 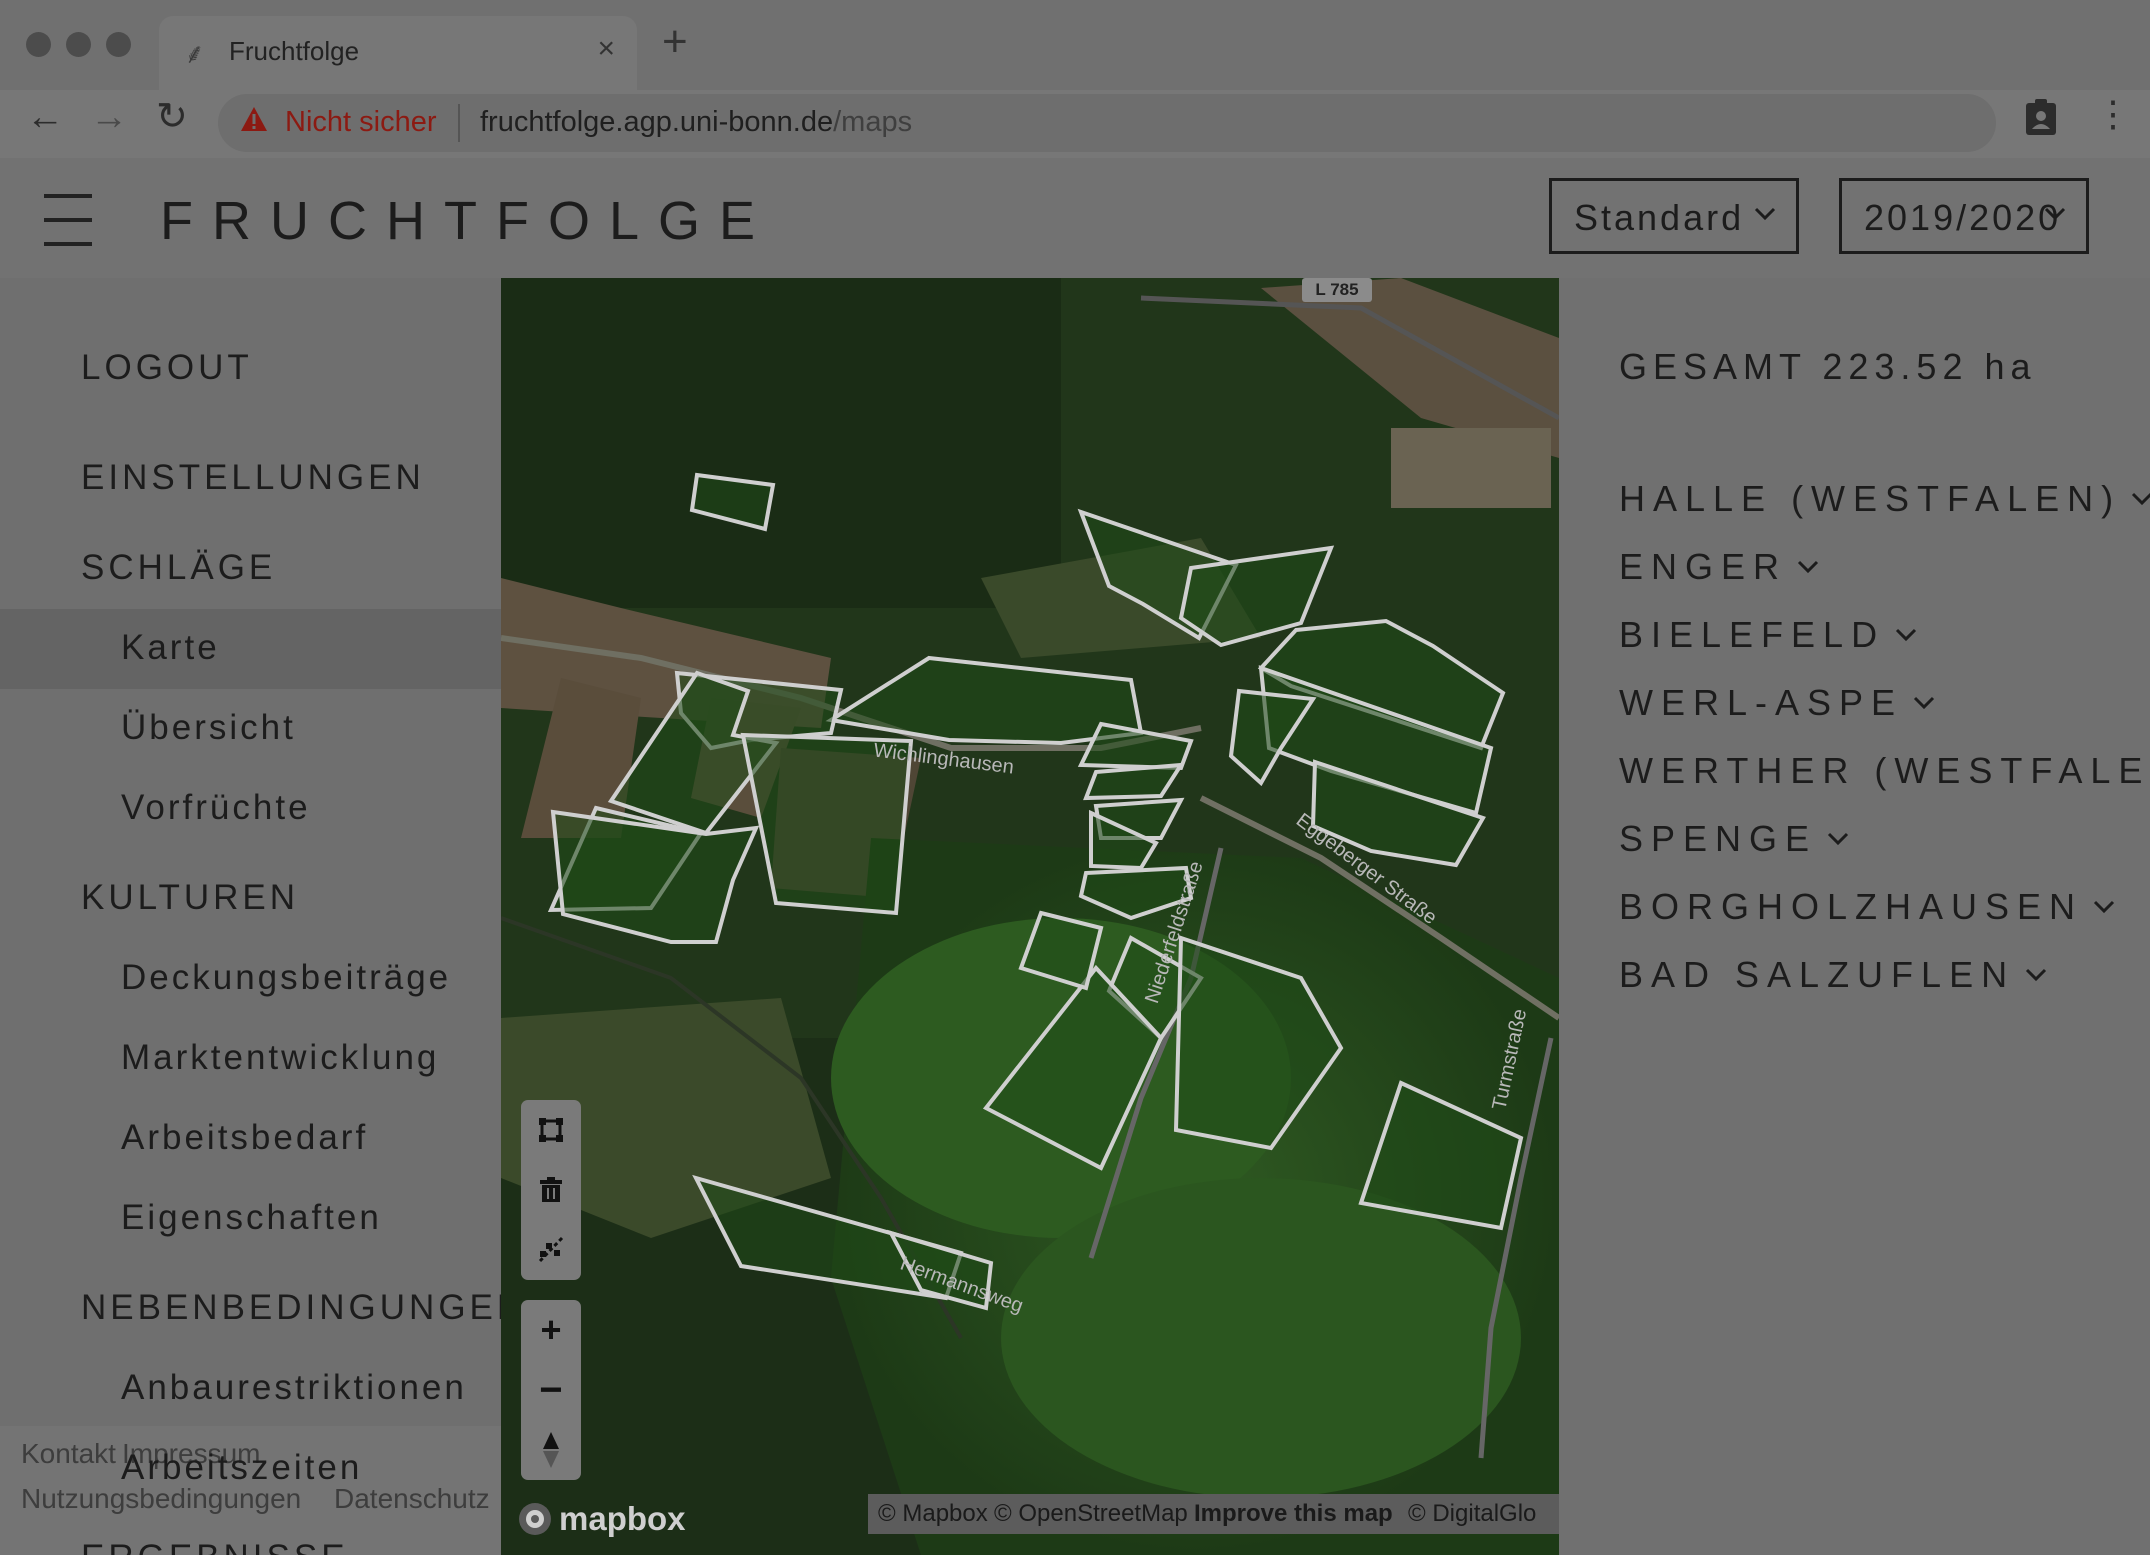 What do you see at coordinates (294, 51) in the screenshot?
I see `tab-title: Fruchtfolge` at bounding box center [294, 51].